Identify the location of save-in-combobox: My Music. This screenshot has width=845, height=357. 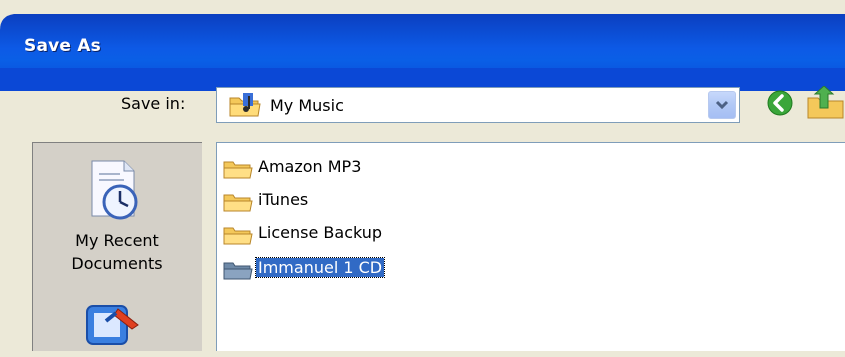
(478, 105).